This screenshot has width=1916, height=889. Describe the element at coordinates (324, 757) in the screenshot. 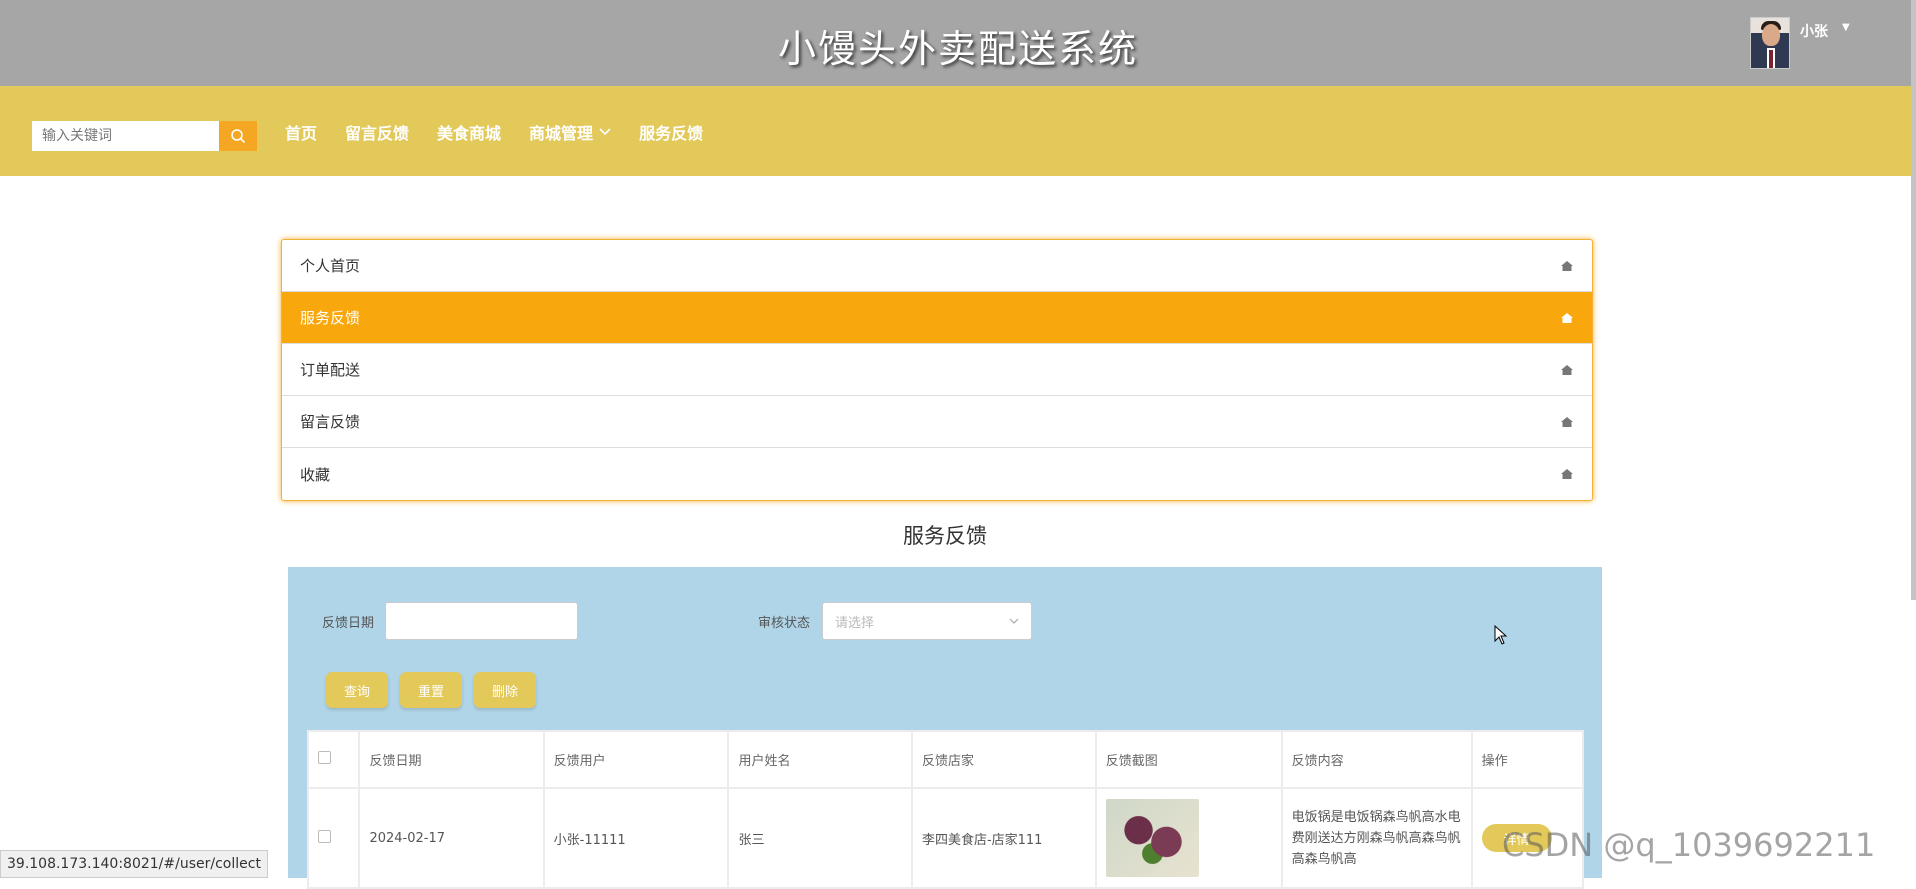

I see `select-all-checkbox` at that location.